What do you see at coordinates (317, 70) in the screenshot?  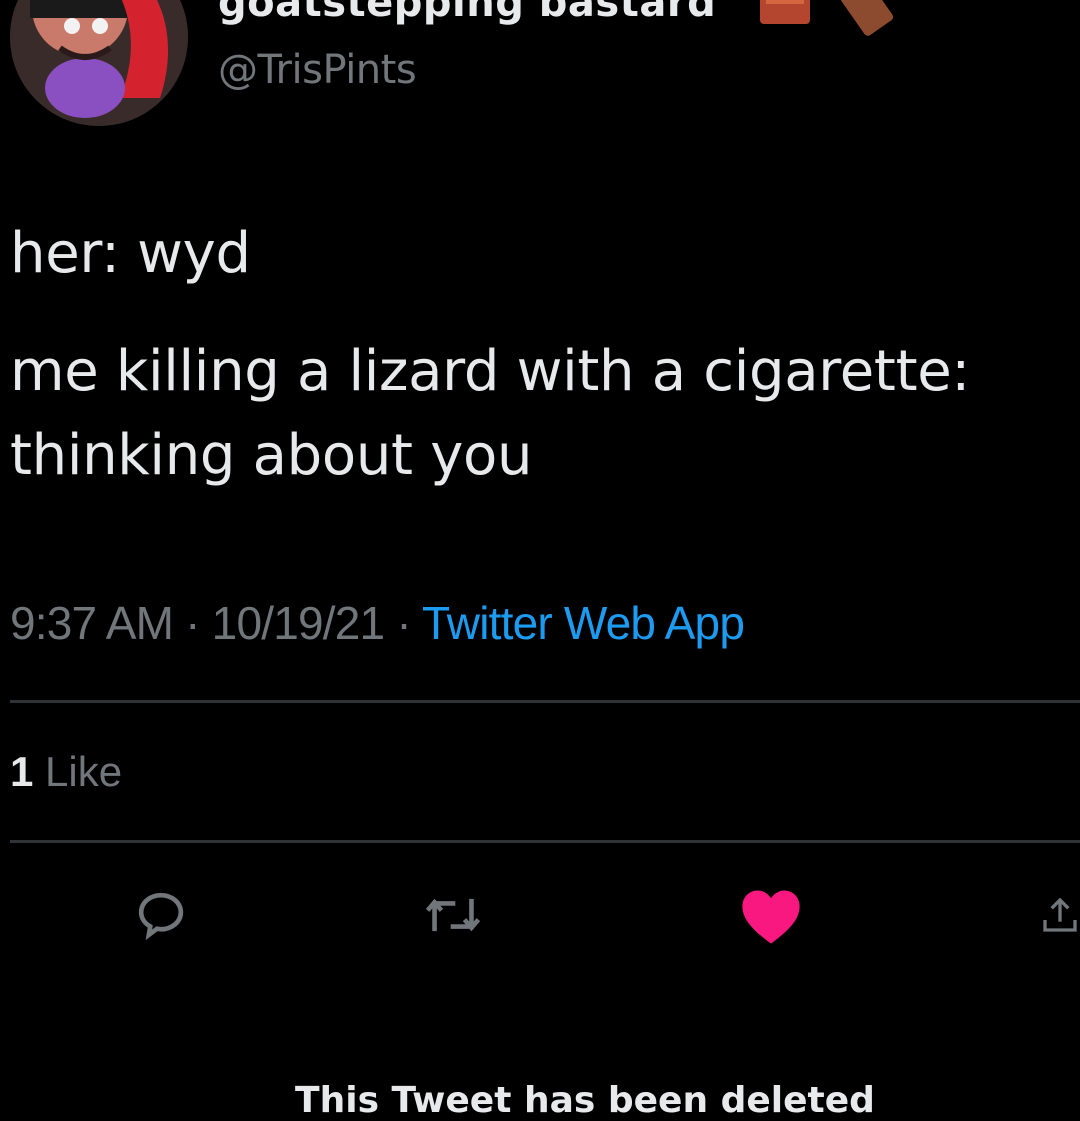 I see `user-handle: @TrisPints` at bounding box center [317, 70].